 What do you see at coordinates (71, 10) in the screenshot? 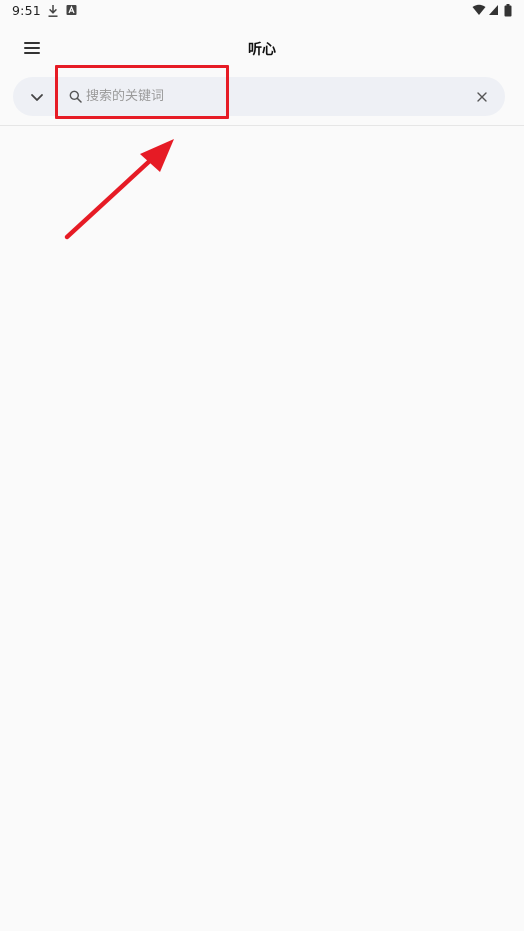
I see `a-badge-icon` at bounding box center [71, 10].